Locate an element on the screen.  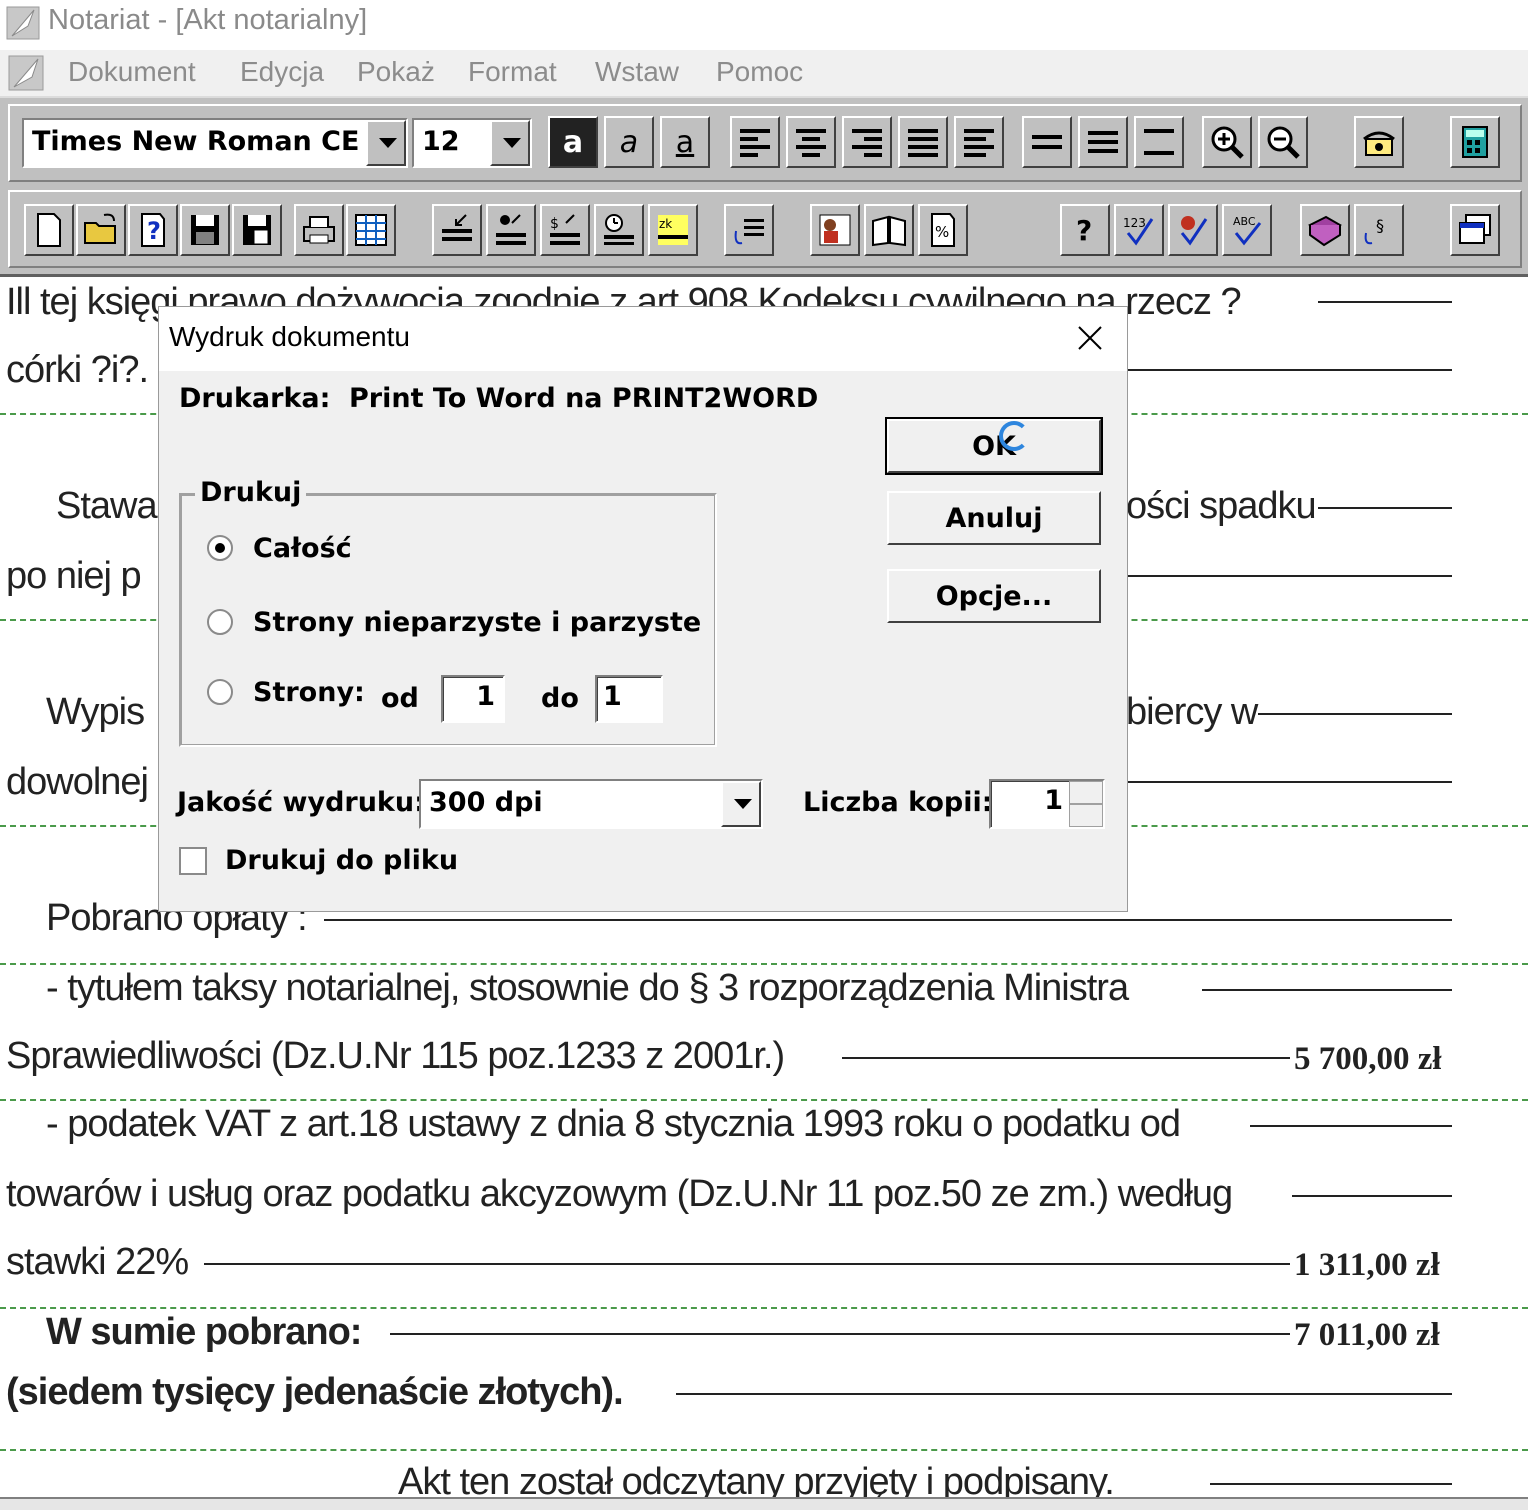
windows-button is located at coordinates (1475, 230).